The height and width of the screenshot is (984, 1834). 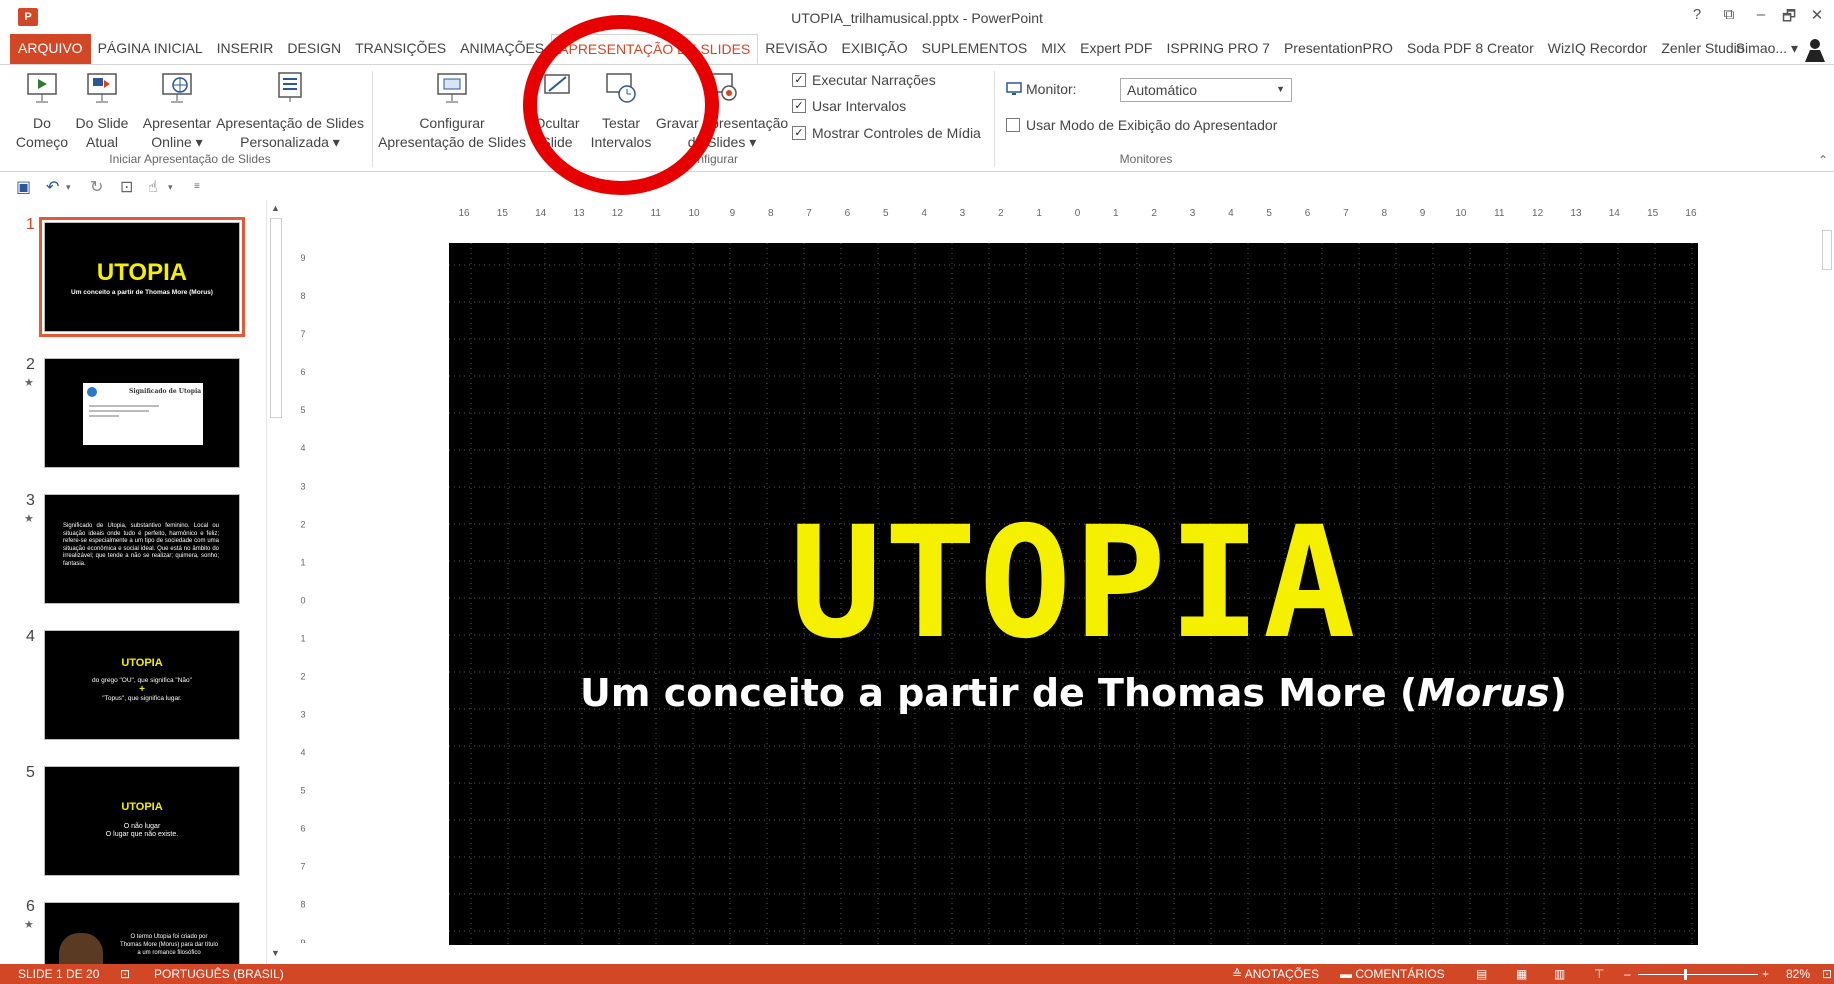 I want to click on notes-button: ≙ ANOTAÇÕES, so click(x=1275, y=974).